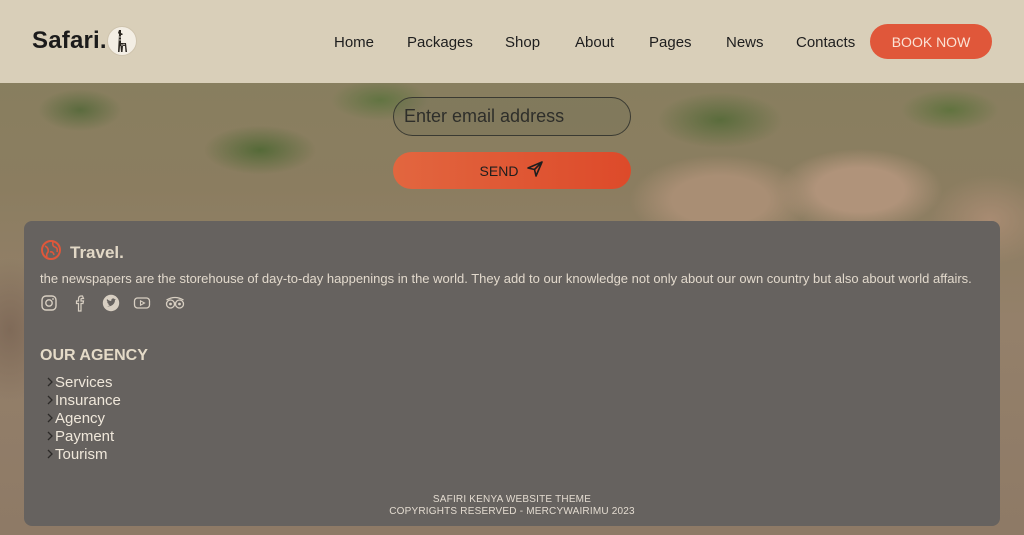 The width and height of the screenshot is (1024, 535). What do you see at coordinates (670, 42) in the screenshot?
I see `nav-pages: Pages` at bounding box center [670, 42].